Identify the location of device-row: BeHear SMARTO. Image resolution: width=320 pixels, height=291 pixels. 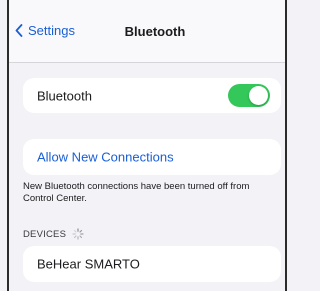
(152, 264).